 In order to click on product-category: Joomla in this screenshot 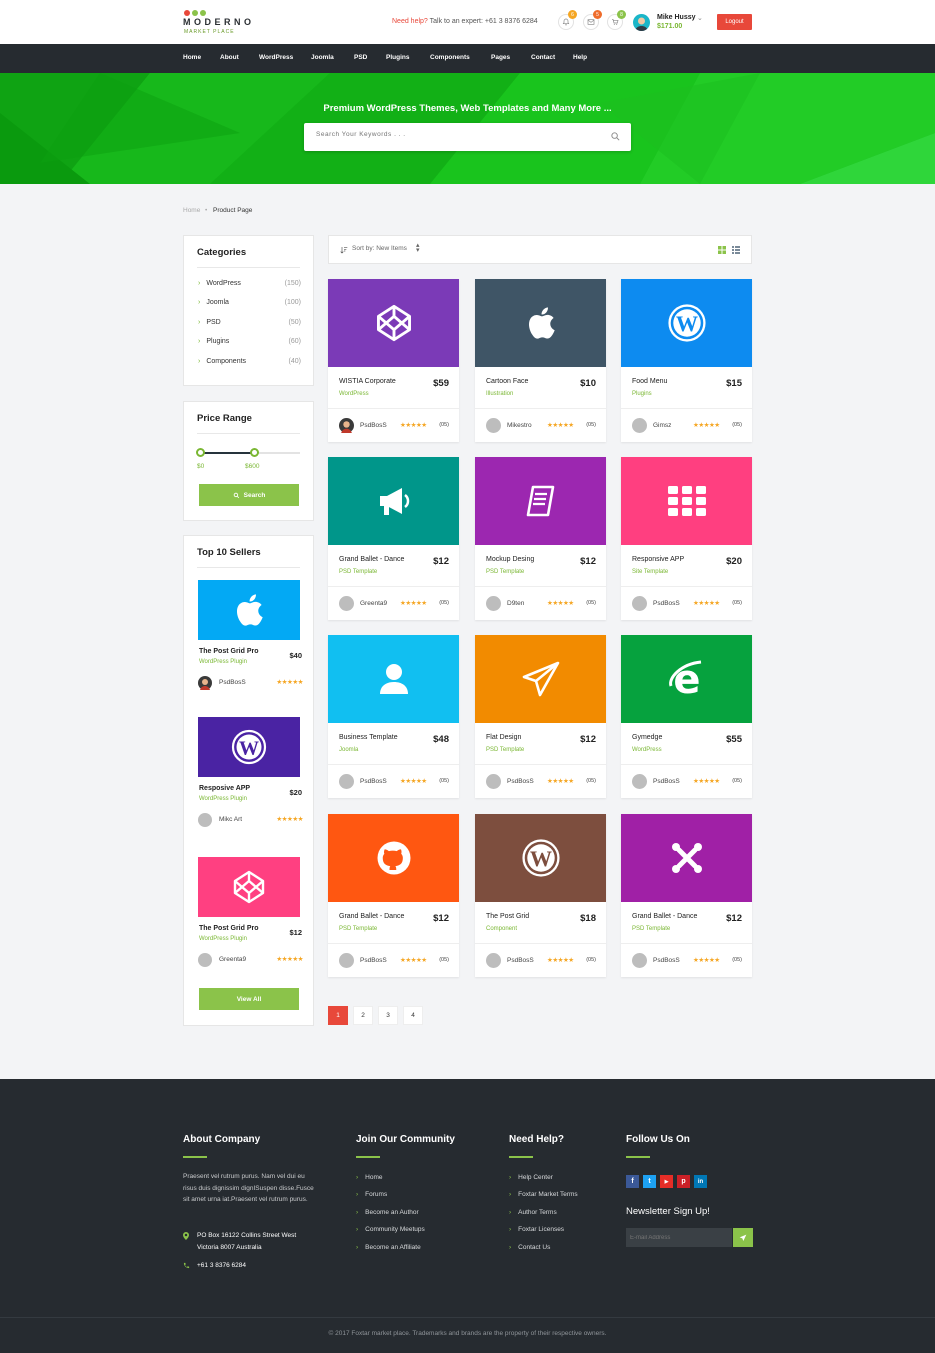, I will do `click(348, 750)`.